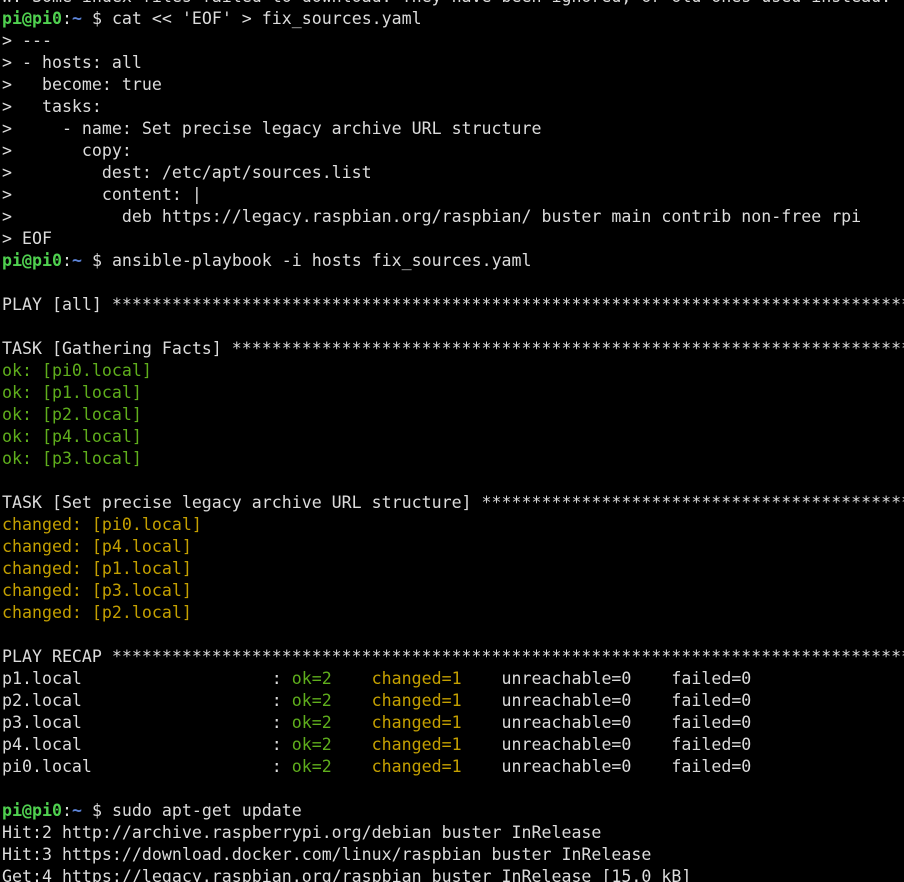 This screenshot has height=882, width=904. Describe the element at coordinates (453, 437) in the screenshot. I see `task-ok-line: ok: [p4.local]` at that location.